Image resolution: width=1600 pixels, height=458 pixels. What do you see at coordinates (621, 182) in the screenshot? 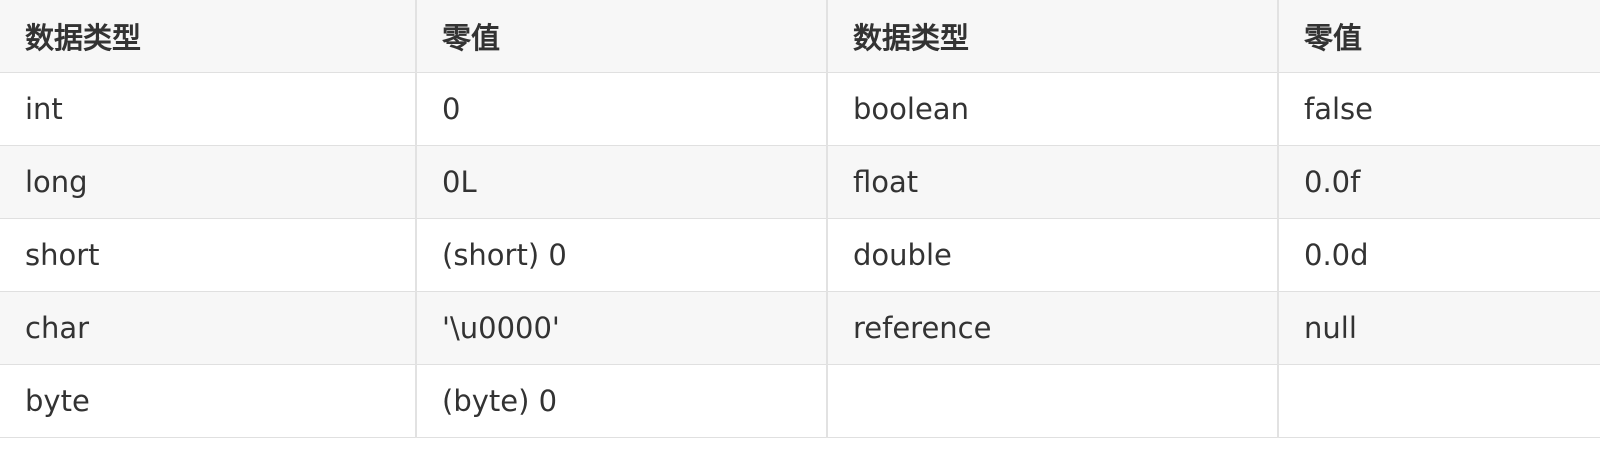
I see `table-cell: 0L` at bounding box center [621, 182].